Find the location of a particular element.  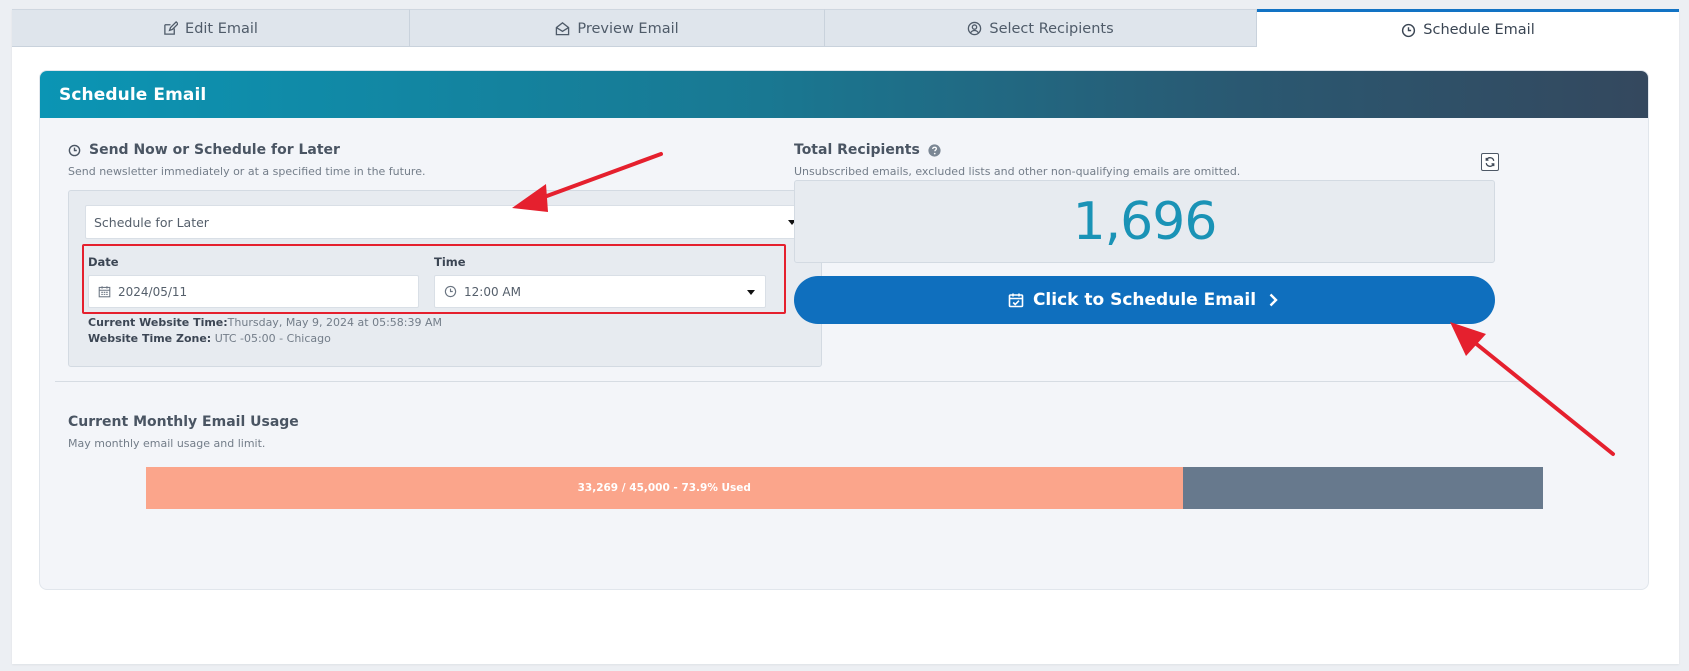

help-circle-icon is located at coordinates (934, 150).